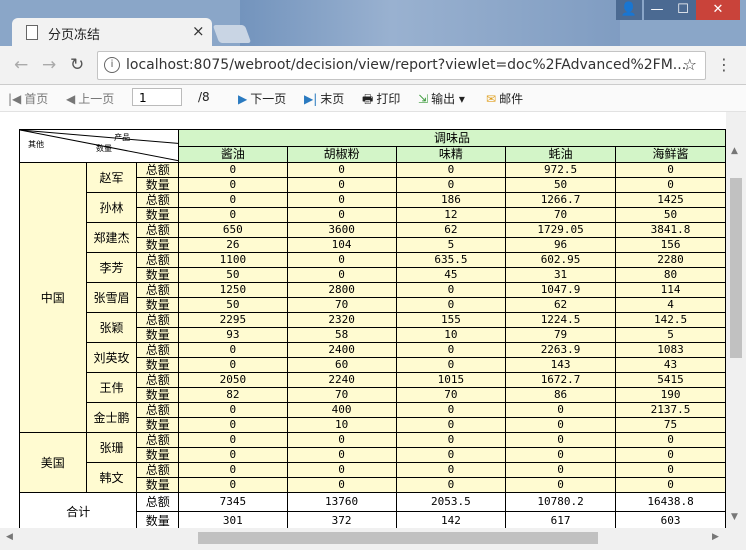  I want to click on print-button: 🖶 打印, so click(381, 100).